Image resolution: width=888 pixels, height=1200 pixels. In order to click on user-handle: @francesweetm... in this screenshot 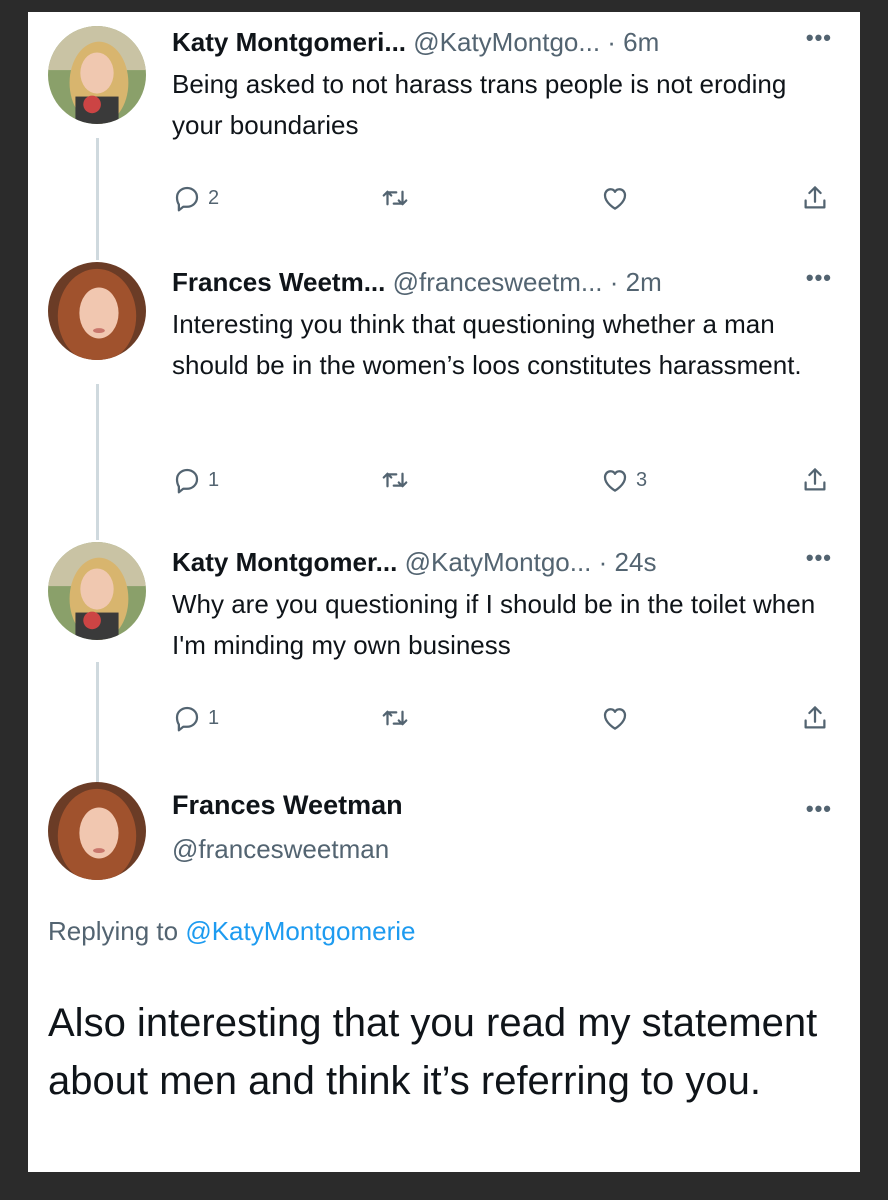, I will do `click(498, 282)`.